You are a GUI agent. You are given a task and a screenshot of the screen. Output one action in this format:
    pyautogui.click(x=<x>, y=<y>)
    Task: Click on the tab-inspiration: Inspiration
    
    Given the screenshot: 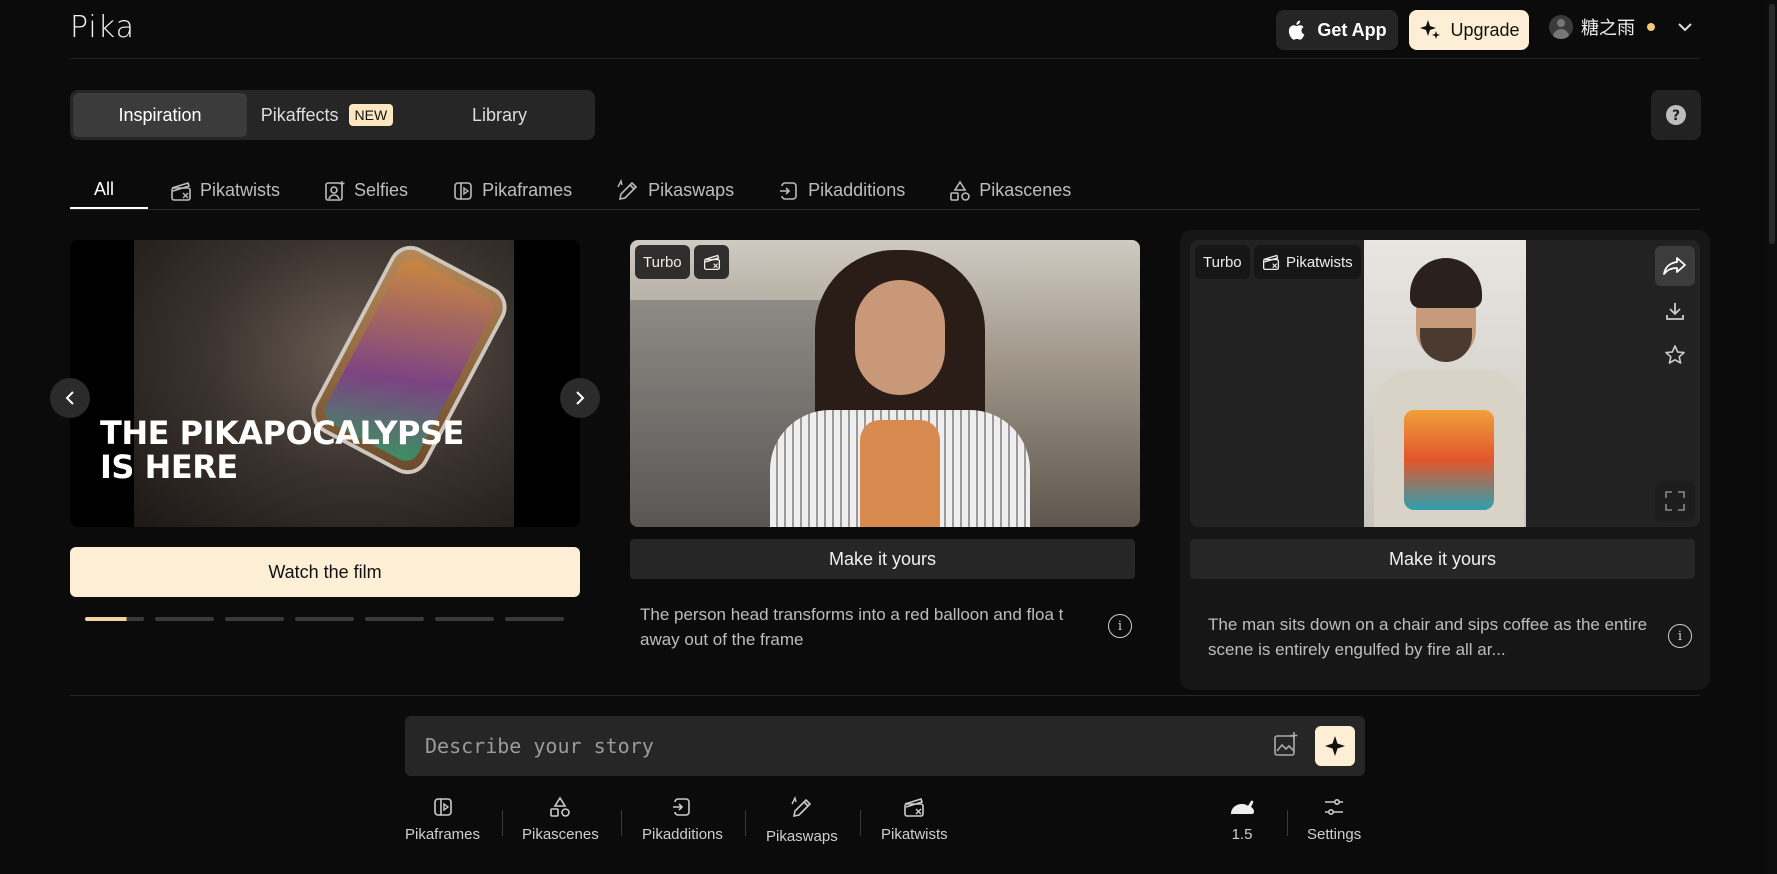 What is the action you would take?
    pyautogui.click(x=160, y=115)
    